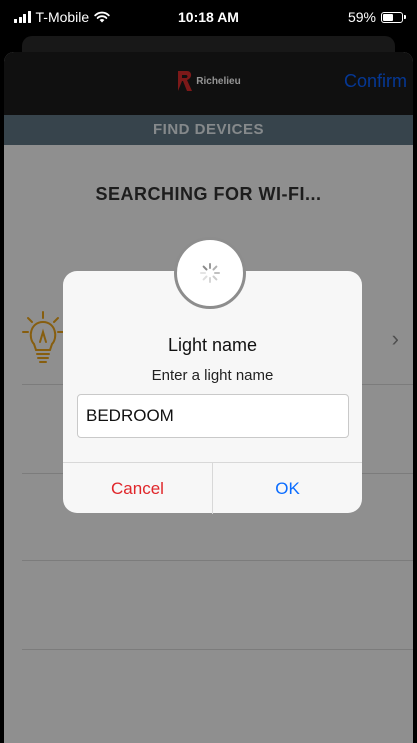 The width and height of the screenshot is (417, 743). Describe the element at coordinates (212, 375) in the screenshot. I see `dialog-message: Enter a light name` at that location.